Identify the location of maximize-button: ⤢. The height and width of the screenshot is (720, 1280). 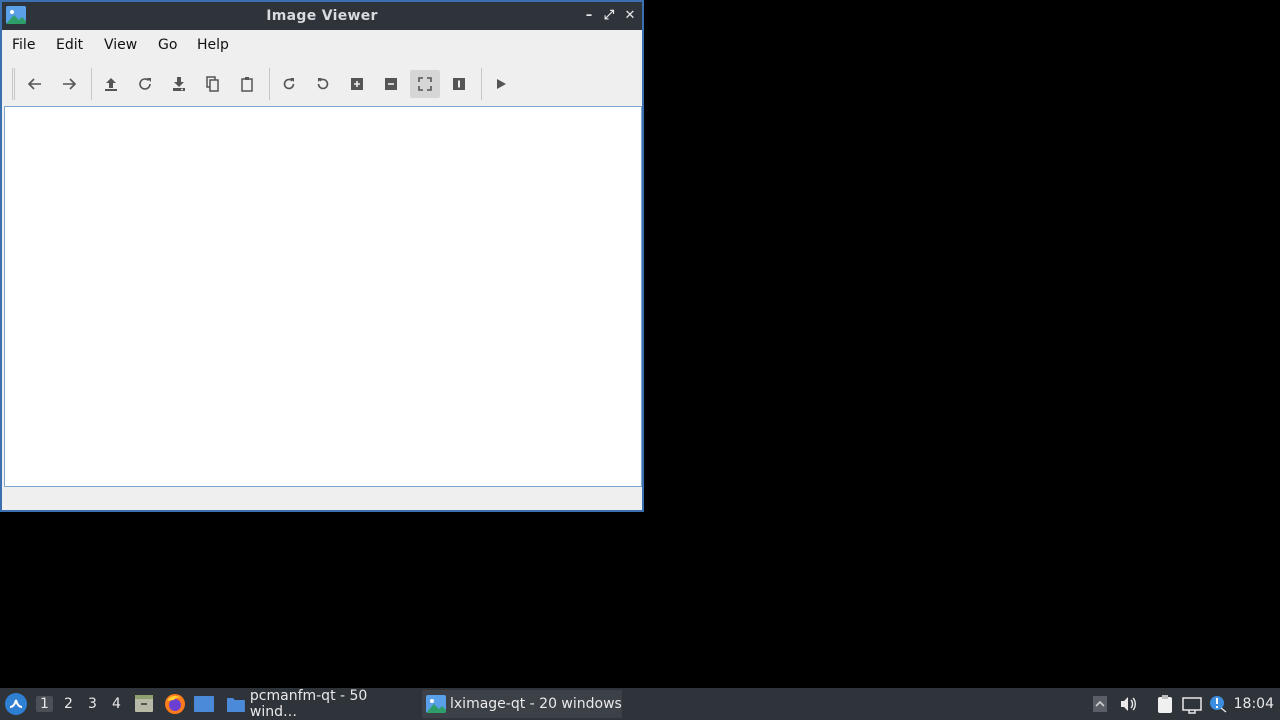
(609, 16).